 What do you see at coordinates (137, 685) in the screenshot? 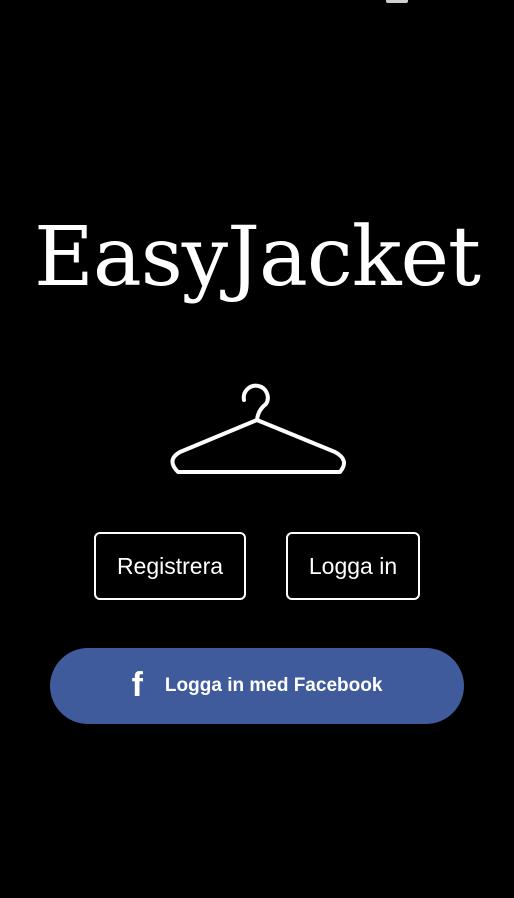
I see `facebook-icon: f` at bounding box center [137, 685].